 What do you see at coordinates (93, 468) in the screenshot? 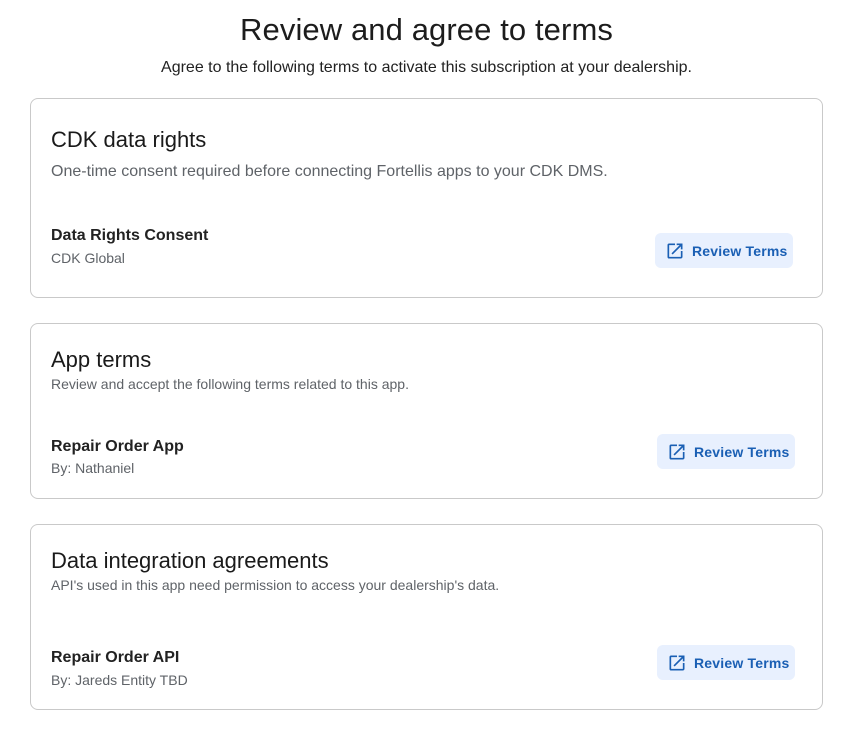
I see `item-publisher: By: Nathaniel` at bounding box center [93, 468].